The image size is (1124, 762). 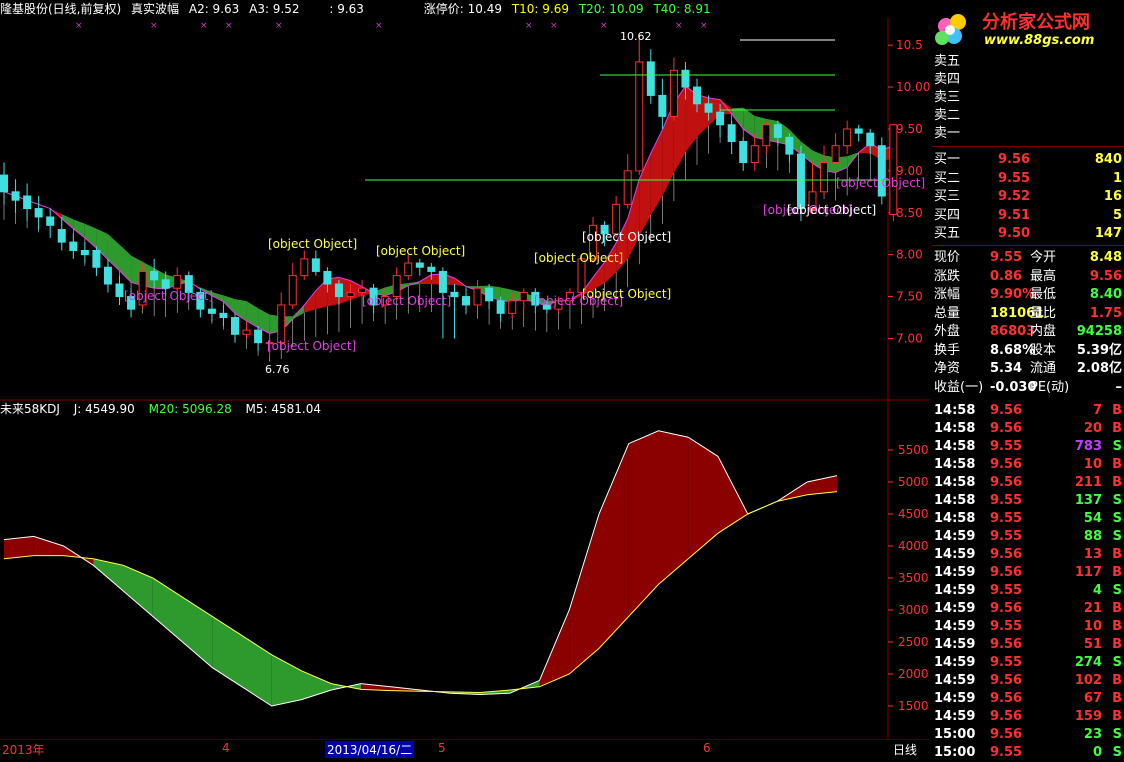 I want to click on tick-row: 14:58 9.55 137 S, so click(x=1028, y=501).